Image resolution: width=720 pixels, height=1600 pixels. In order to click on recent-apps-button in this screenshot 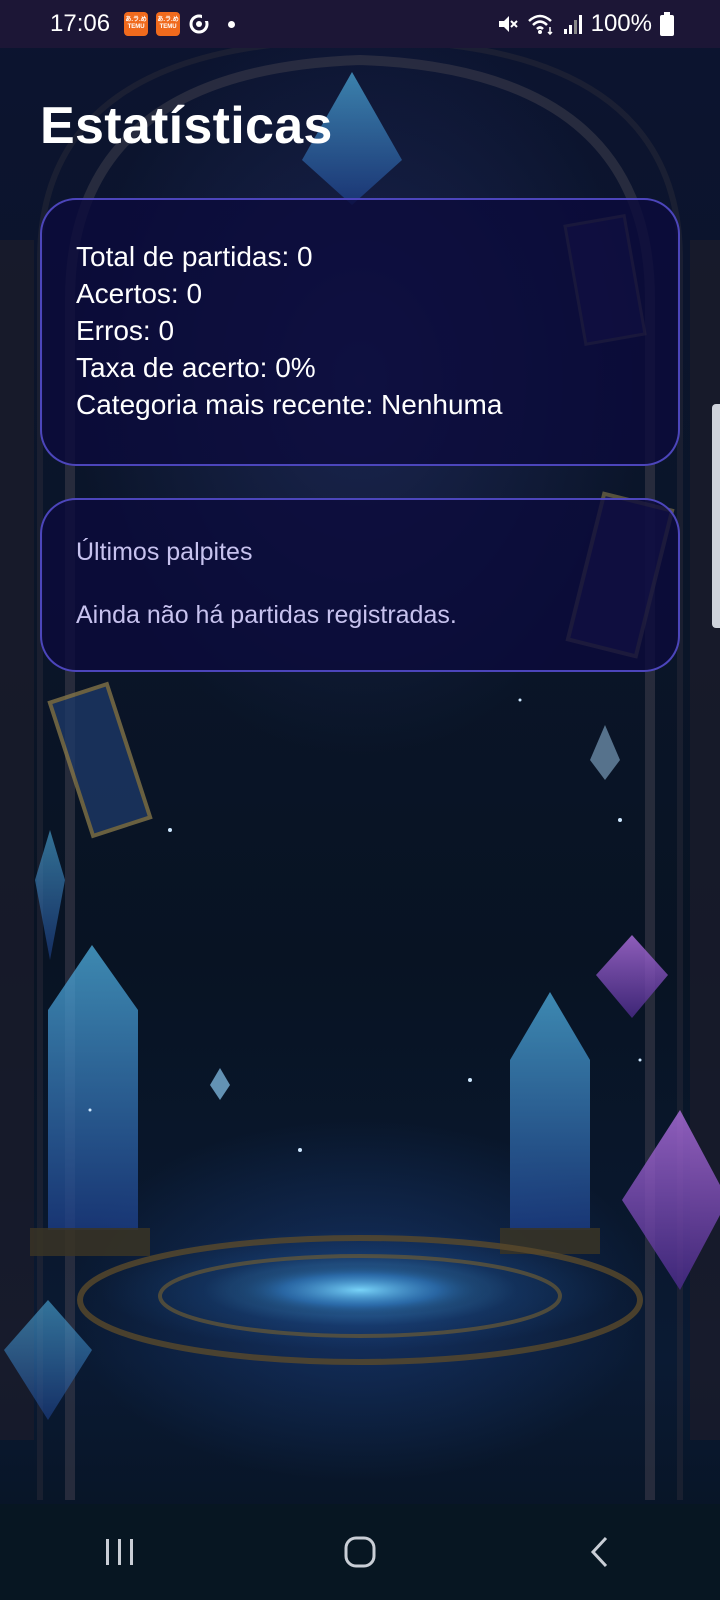, I will do `click(120, 1552)`.